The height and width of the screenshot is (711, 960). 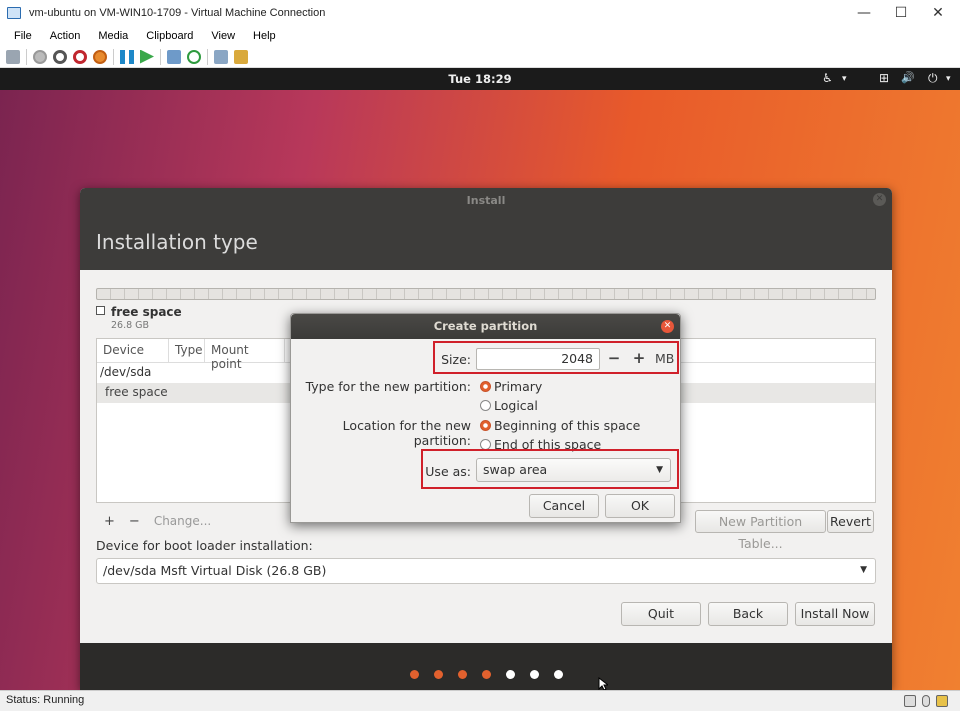 What do you see at coordinates (169, 36) in the screenshot?
I see `menu-clipboard: Clipboard` at bounding box center [169, 36].